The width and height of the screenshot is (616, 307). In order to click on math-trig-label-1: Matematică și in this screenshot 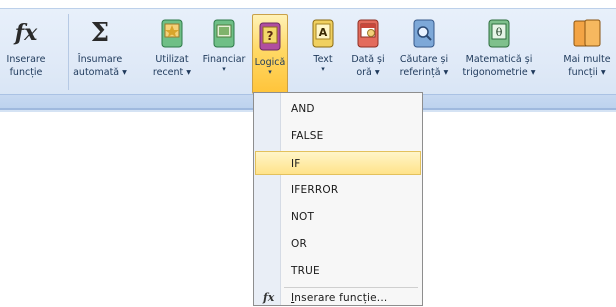, I will do `click(499, 59)`.